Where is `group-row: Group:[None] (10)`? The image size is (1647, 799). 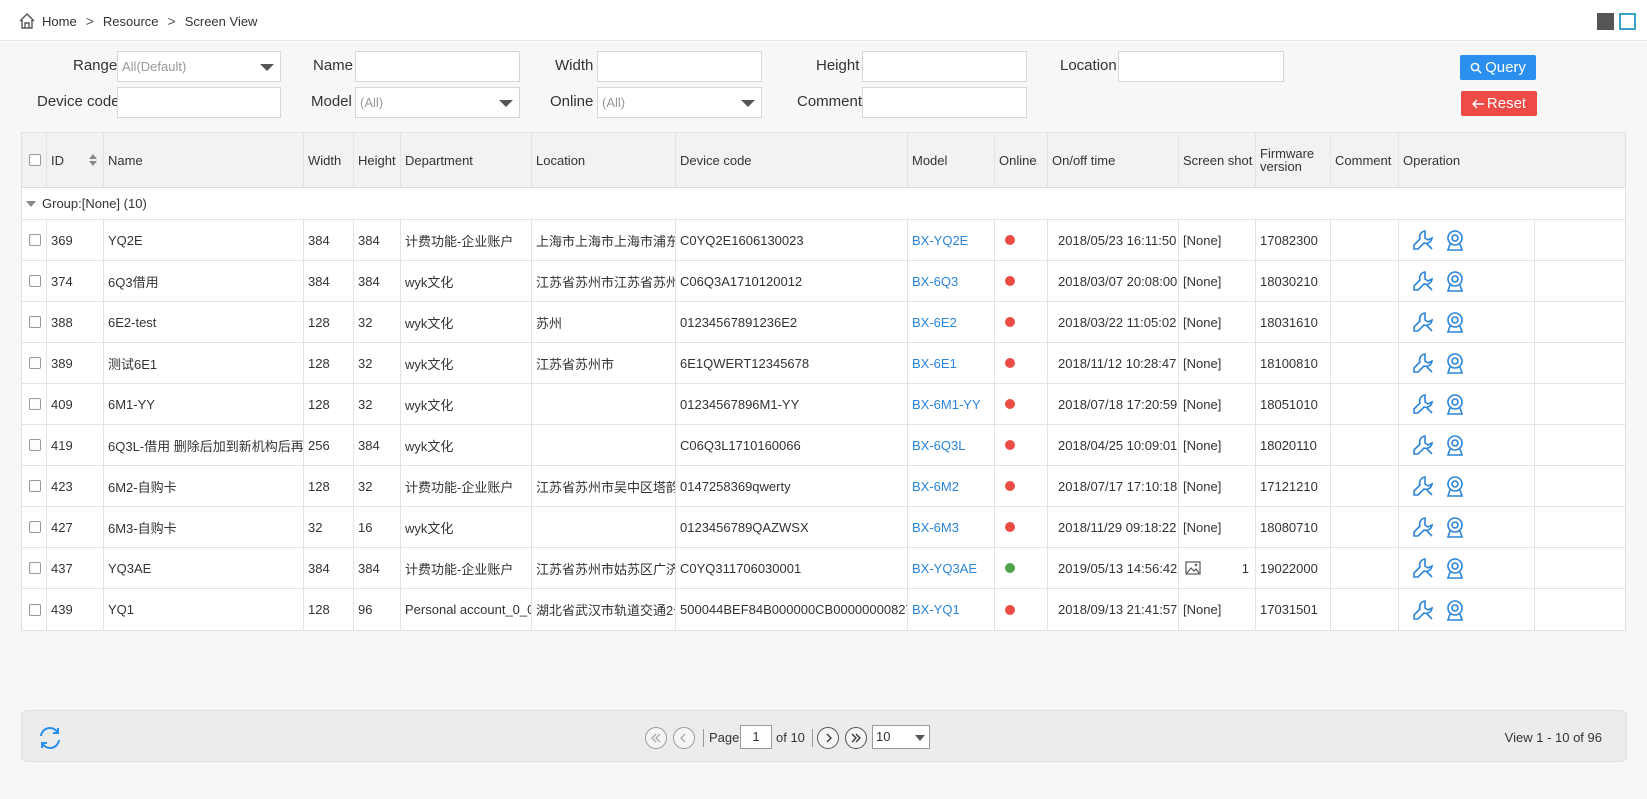
group-row: Group:[None] (10) is located at coordinates (823, 204).